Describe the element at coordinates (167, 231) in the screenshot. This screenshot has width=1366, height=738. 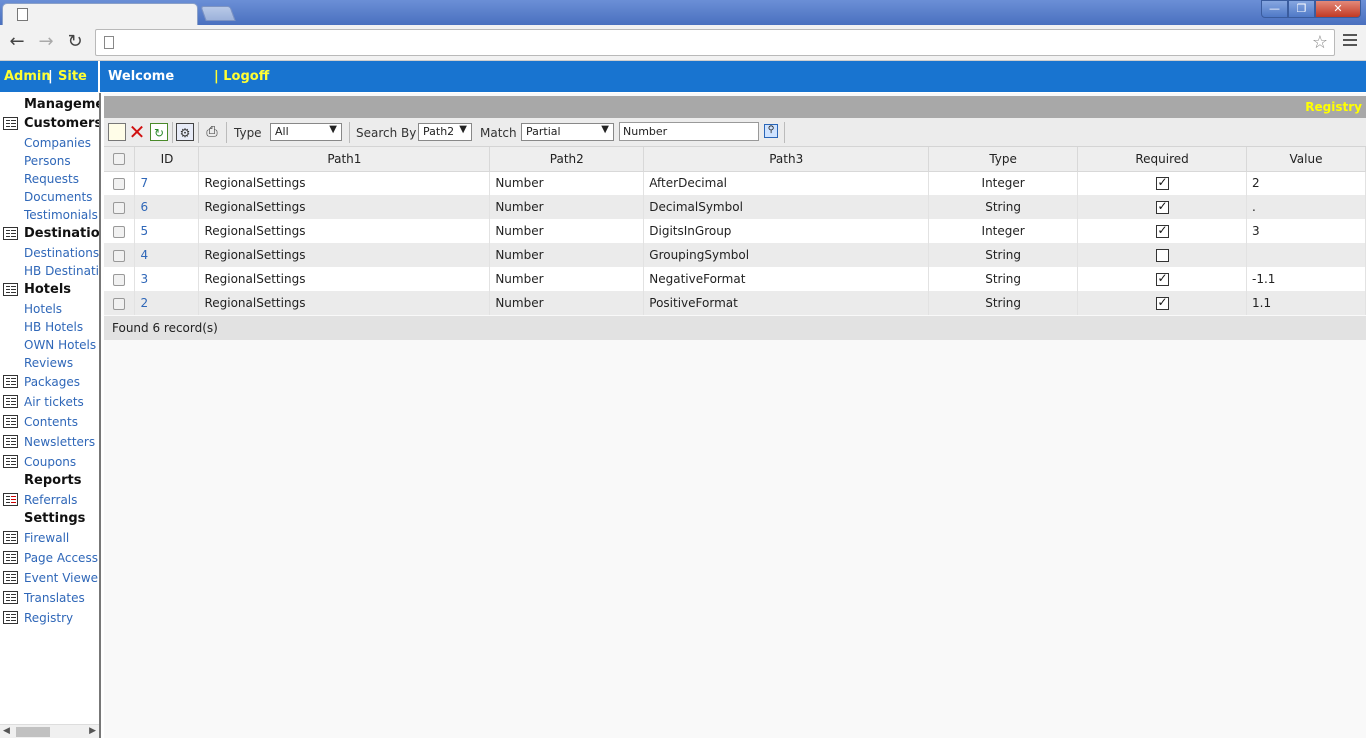
I see `id-cell: 5` at that location.